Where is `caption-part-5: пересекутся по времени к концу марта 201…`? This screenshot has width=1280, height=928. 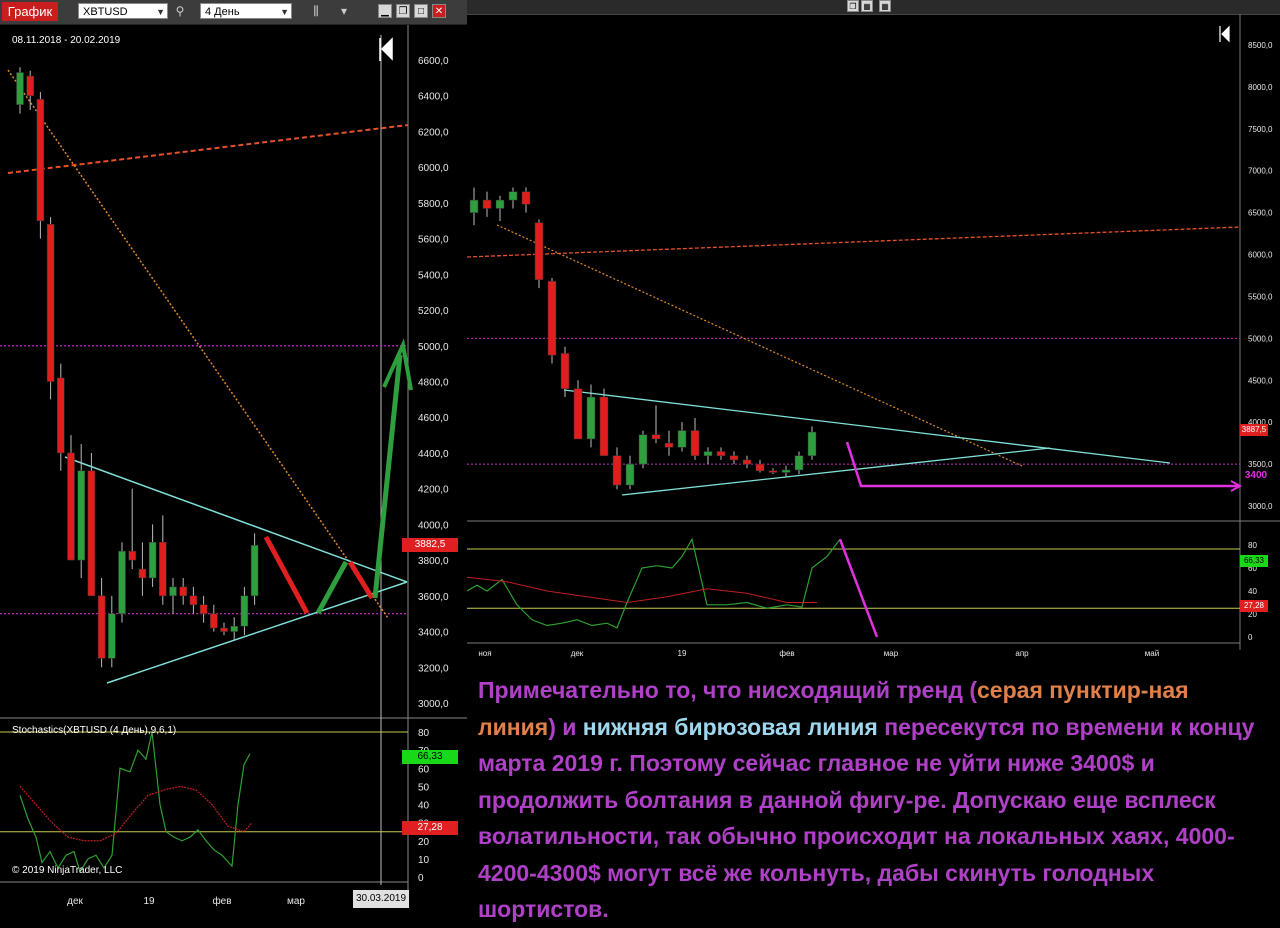 caption-part-5: пересекутся по времени к концу марта 201… is located at coordinates (866, 818).